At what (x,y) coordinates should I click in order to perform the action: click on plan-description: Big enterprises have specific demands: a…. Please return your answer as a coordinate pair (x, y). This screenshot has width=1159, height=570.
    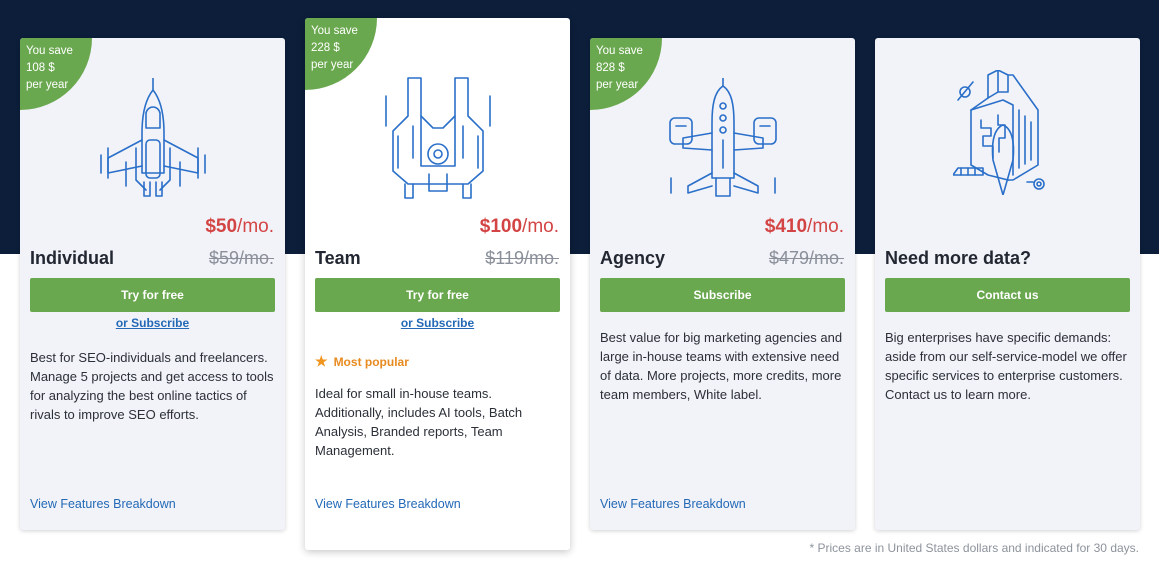
    Looking at the image, I should click on (1006, 366).